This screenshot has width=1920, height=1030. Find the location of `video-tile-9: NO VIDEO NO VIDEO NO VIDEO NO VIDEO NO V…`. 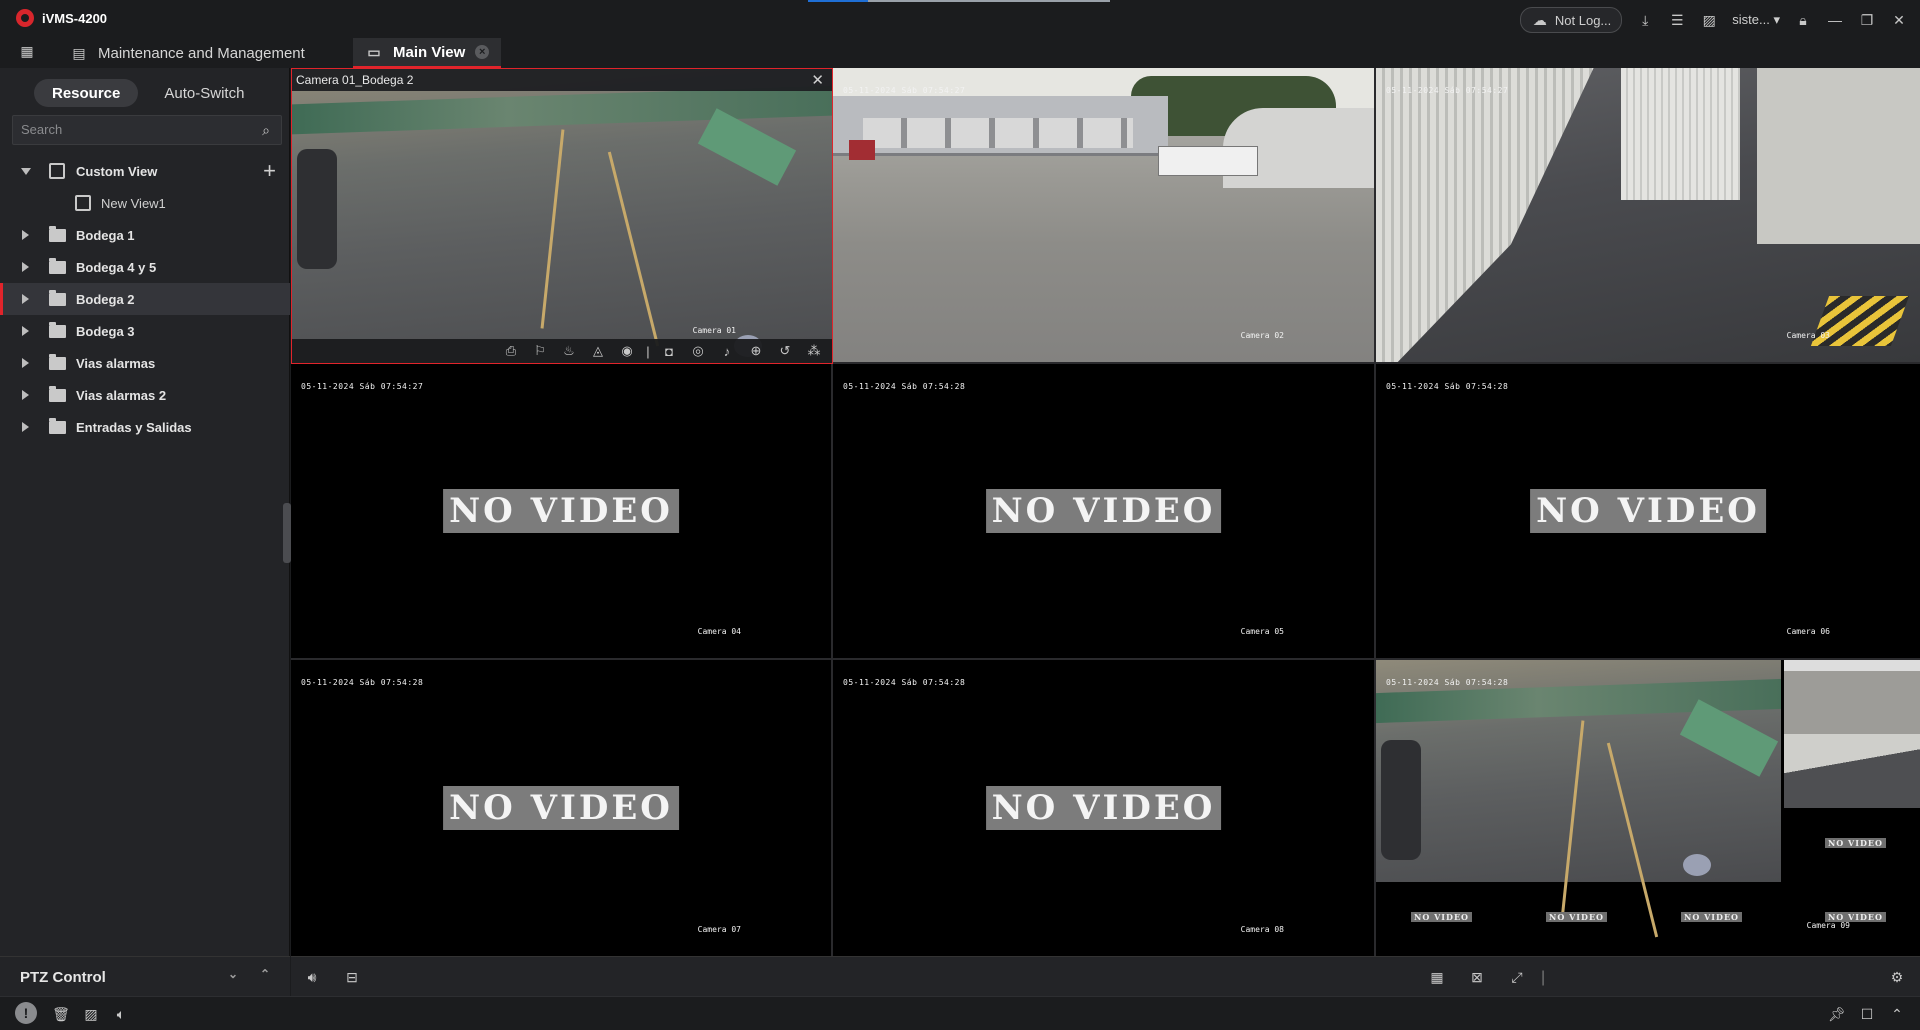

video-tile-9: NO VIDEO NO VIDEO NO VIDEO NO VIDEO NO V… is located at coordinates (1648, 808).